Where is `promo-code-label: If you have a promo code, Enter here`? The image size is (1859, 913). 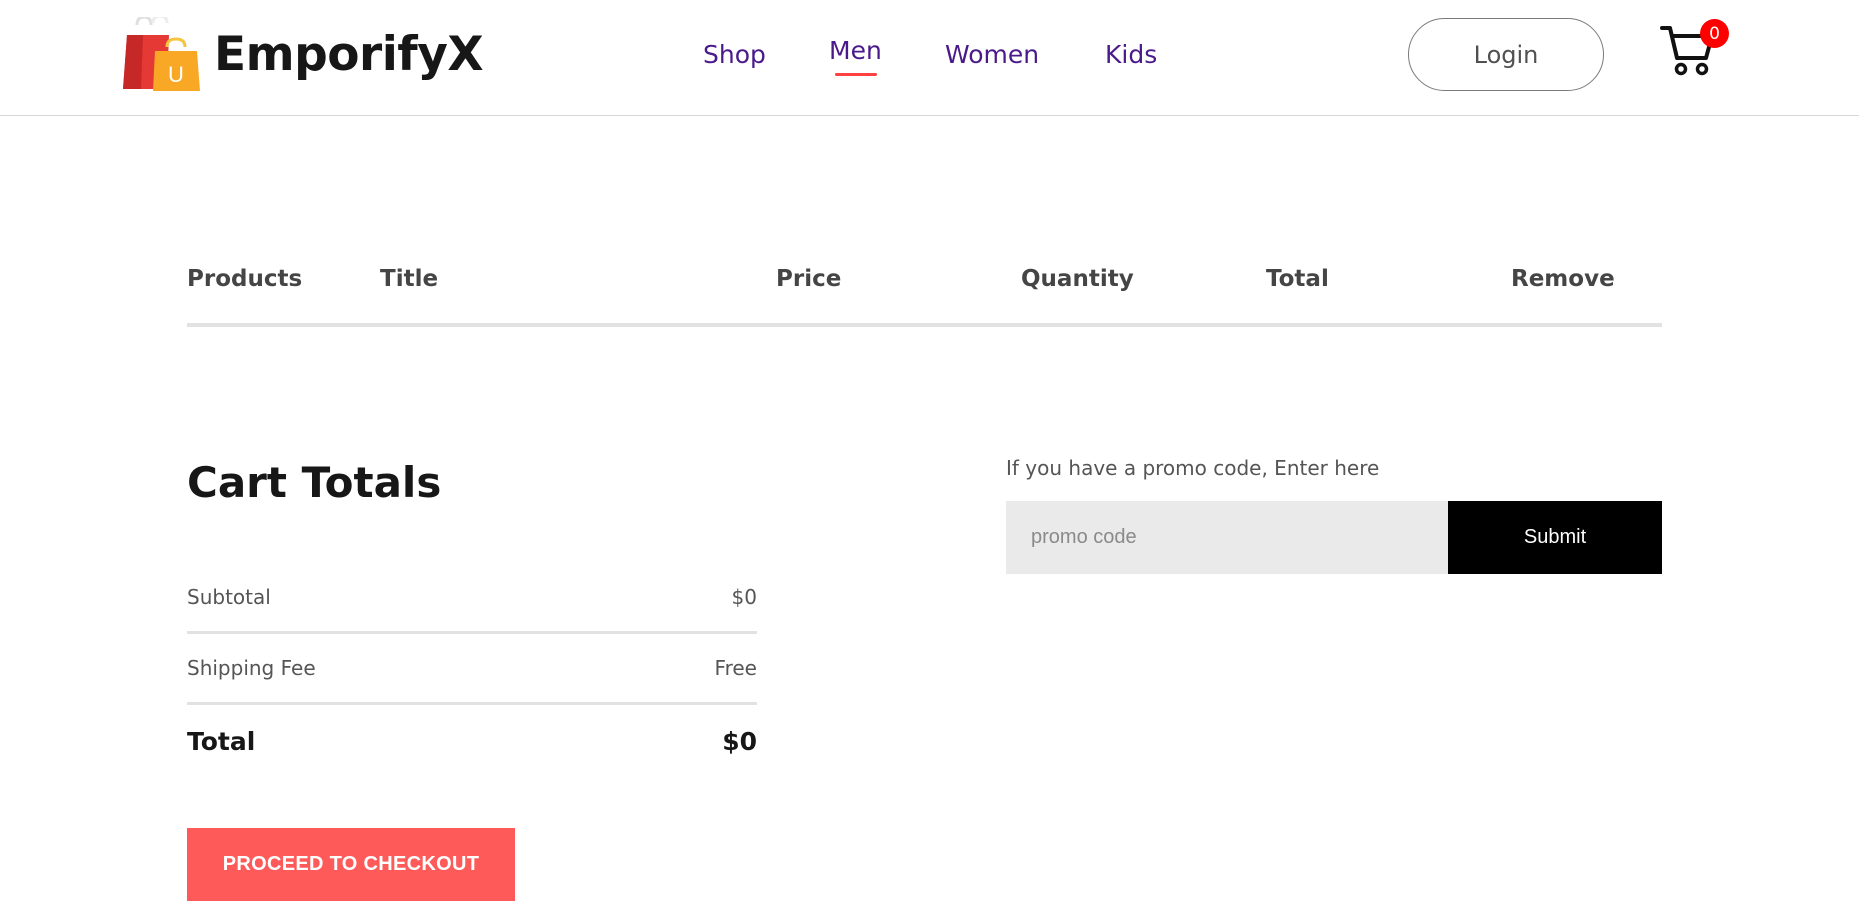
promo-code-label: If you have a promo code, Enter here is located at coordinates (1193, 468).